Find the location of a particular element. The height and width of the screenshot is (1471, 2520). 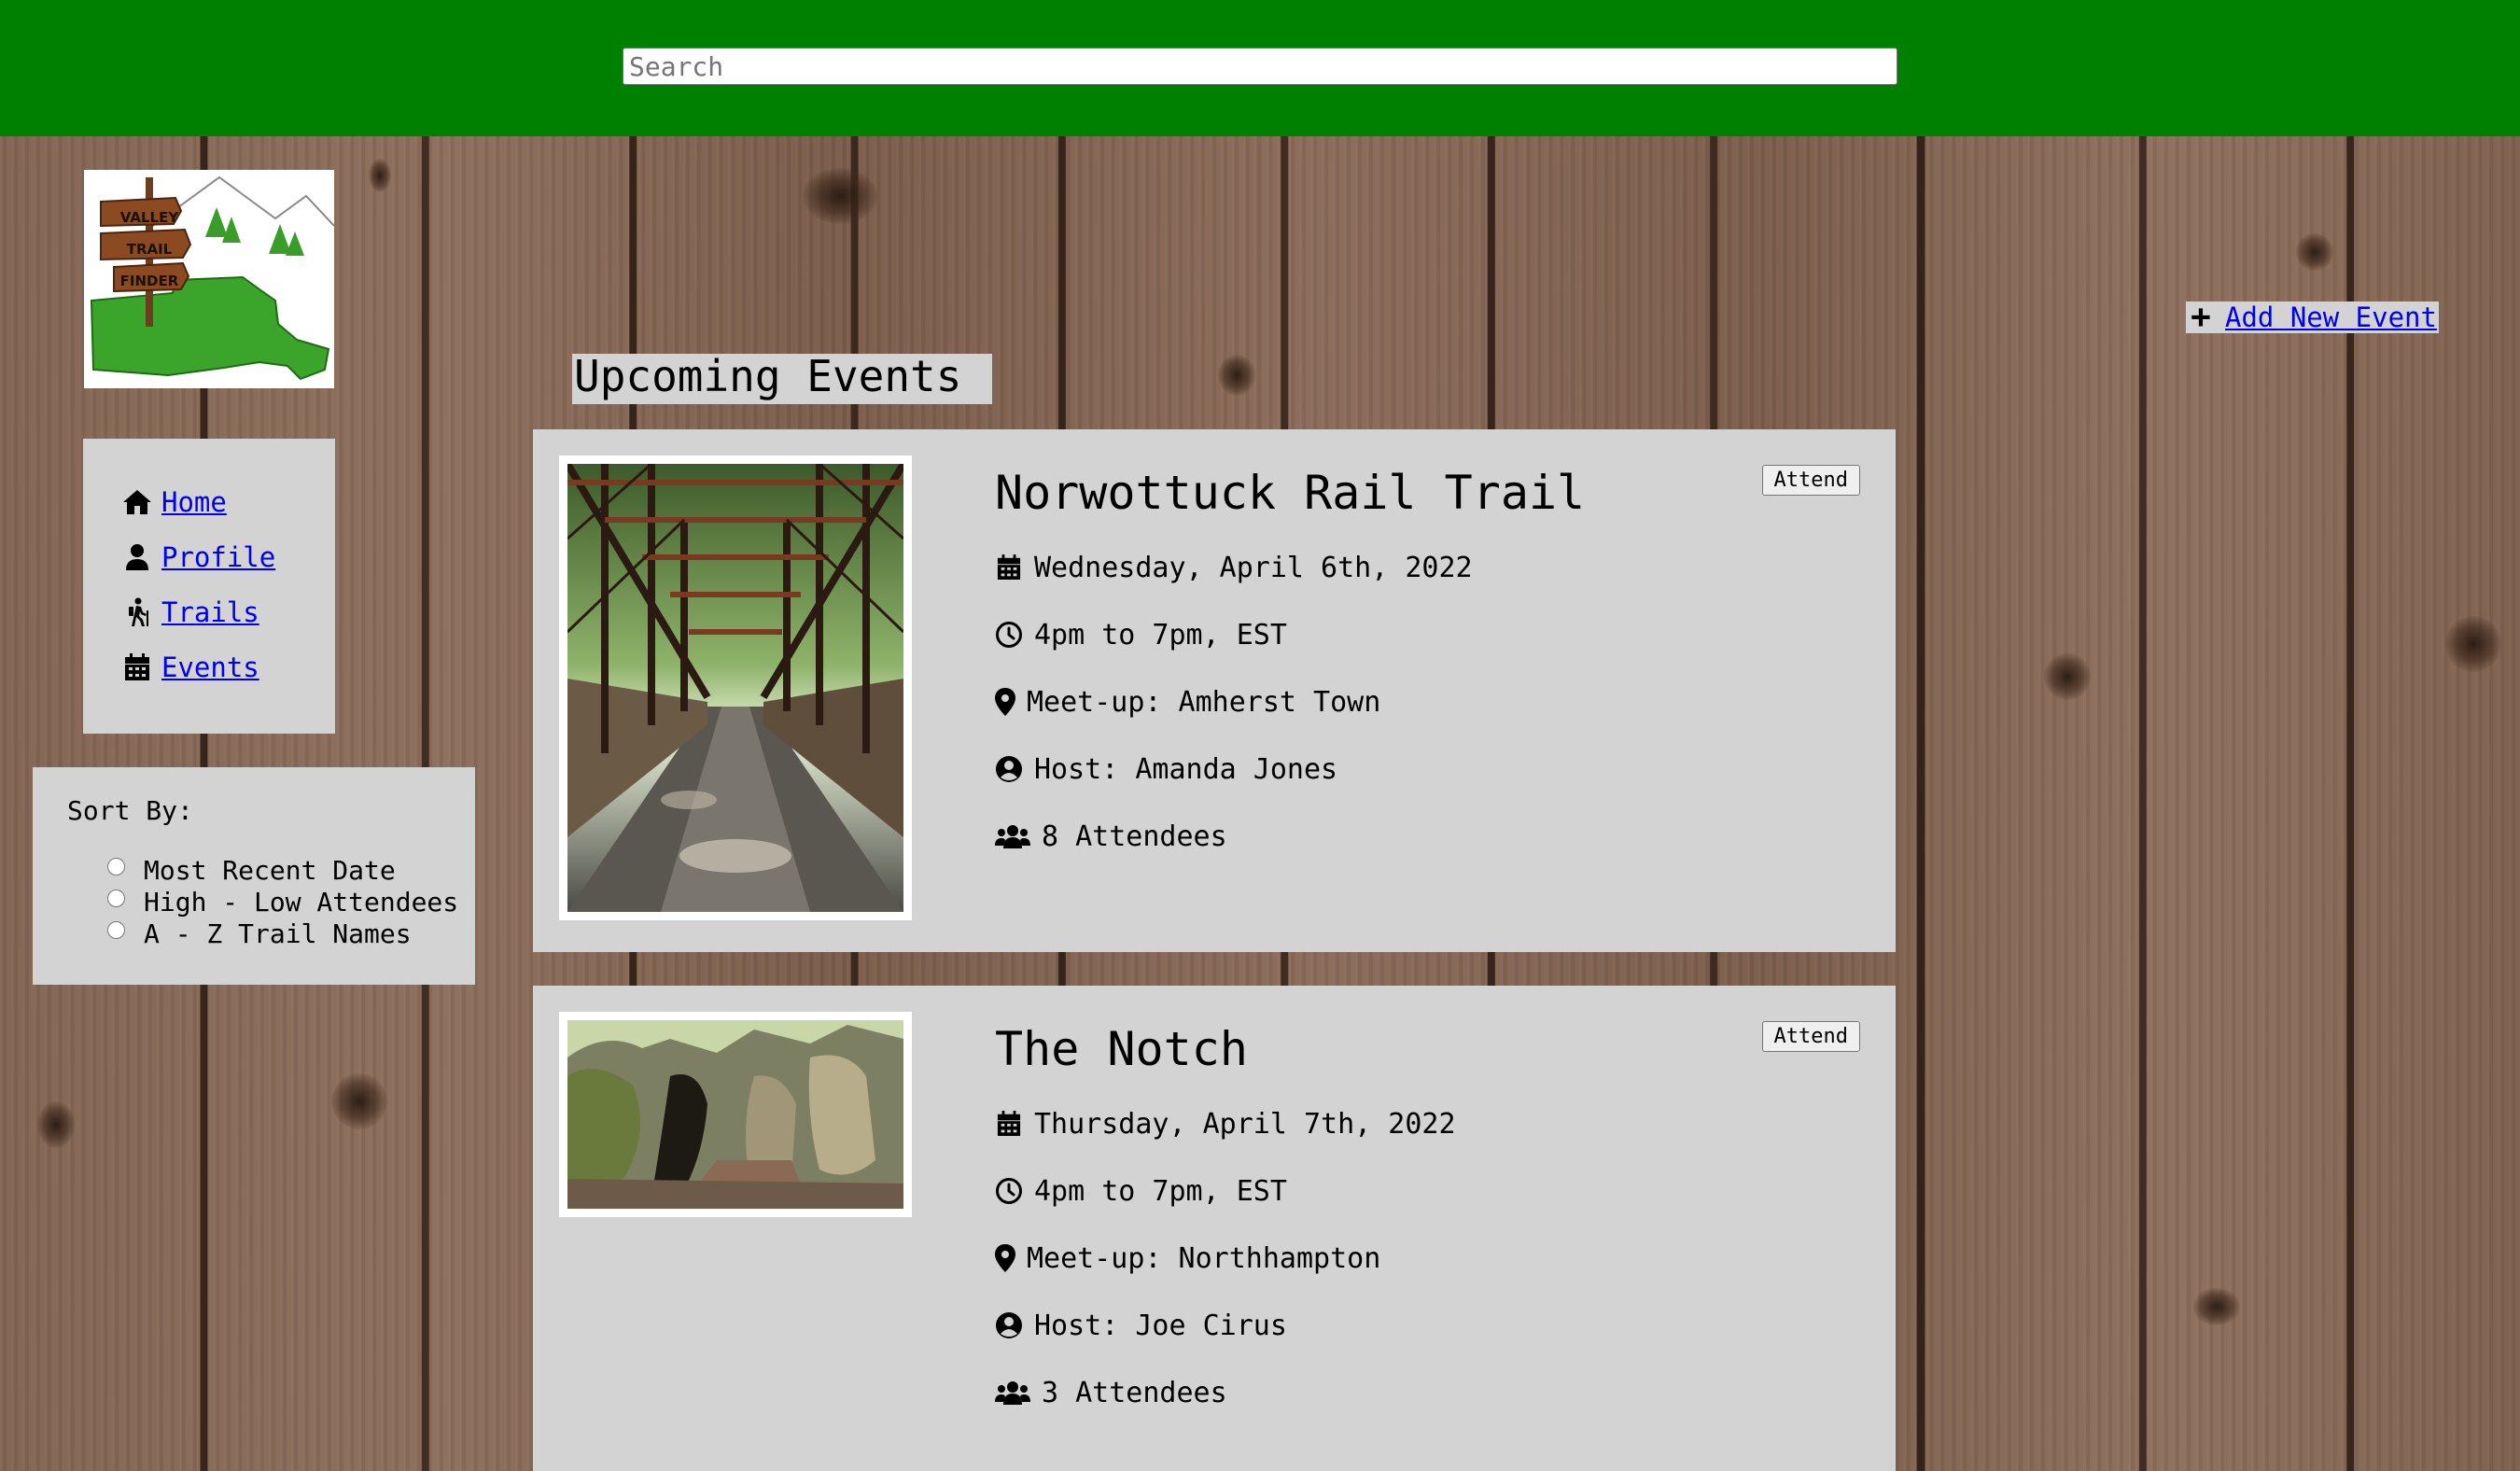

sidebar-item-label: Trails is located at coordinates (210, 612).